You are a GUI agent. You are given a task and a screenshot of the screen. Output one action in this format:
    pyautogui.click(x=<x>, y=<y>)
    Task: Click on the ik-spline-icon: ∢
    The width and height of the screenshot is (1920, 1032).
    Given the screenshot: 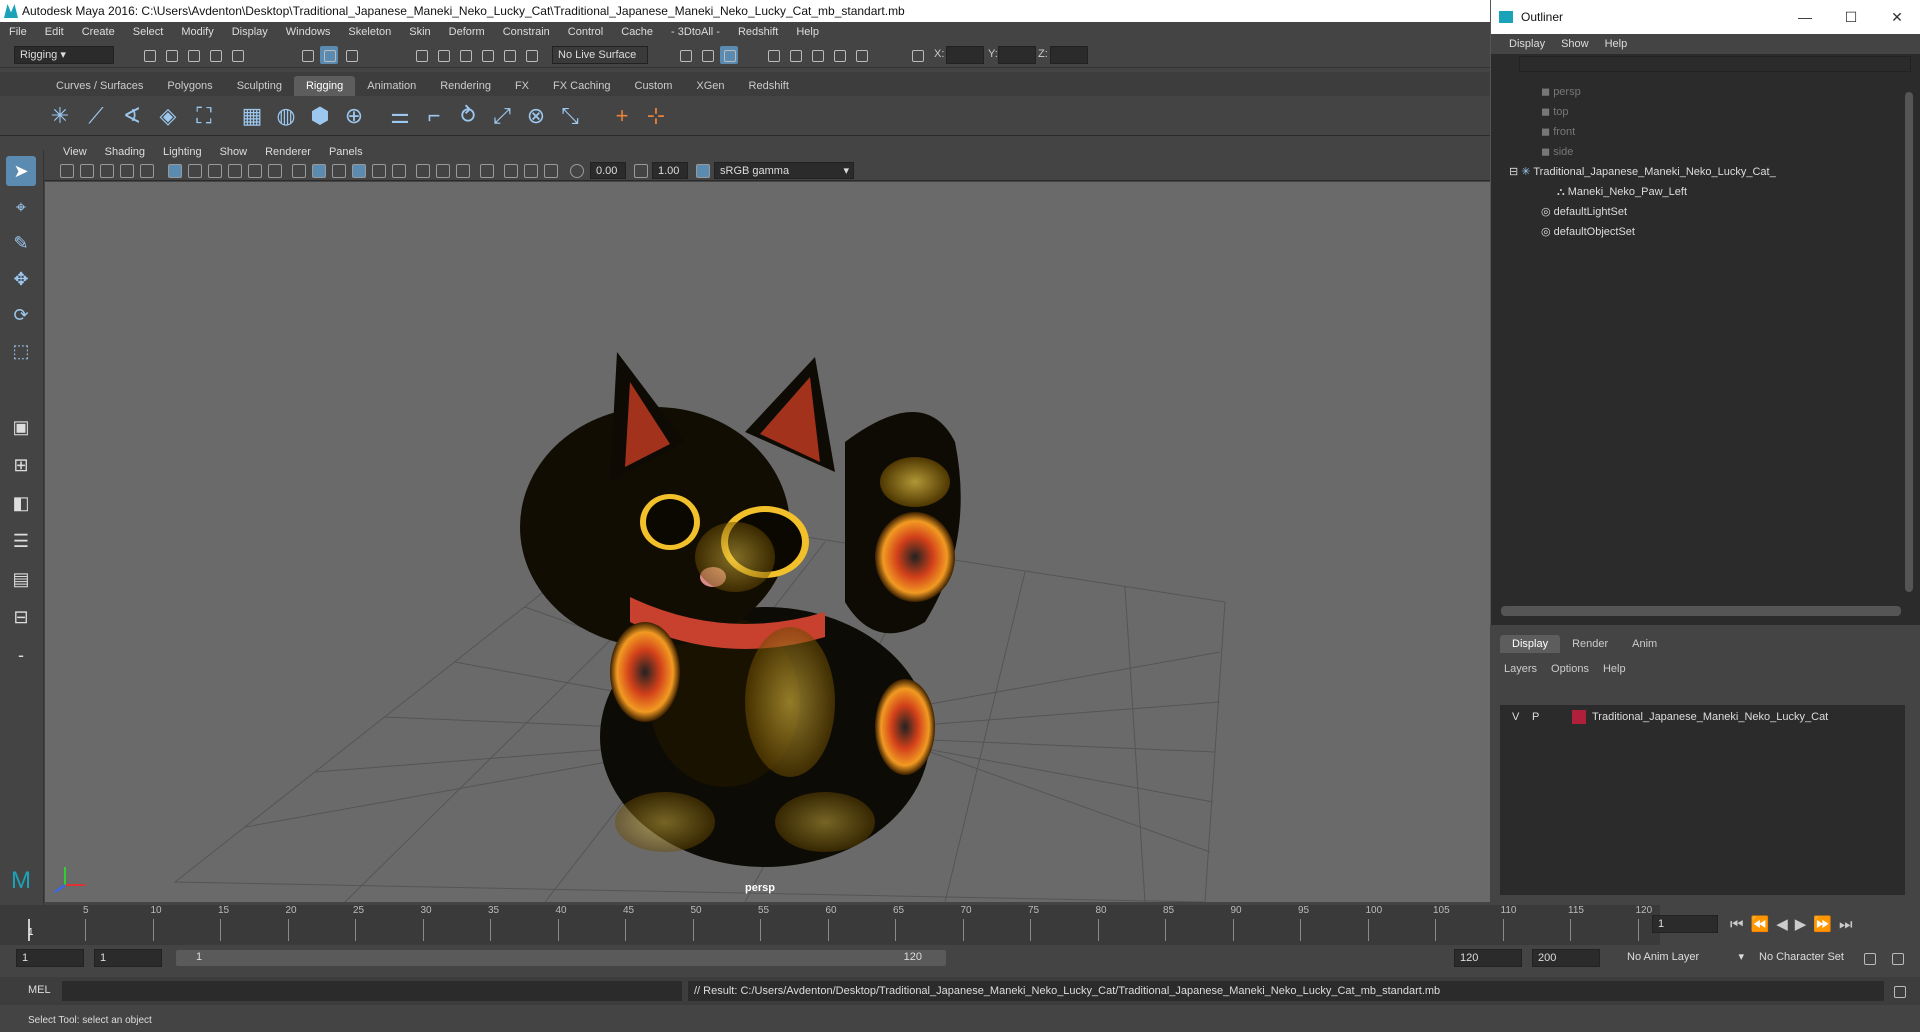 What is the action you would take?
    pyautogui.click(x=132, y=116)
    